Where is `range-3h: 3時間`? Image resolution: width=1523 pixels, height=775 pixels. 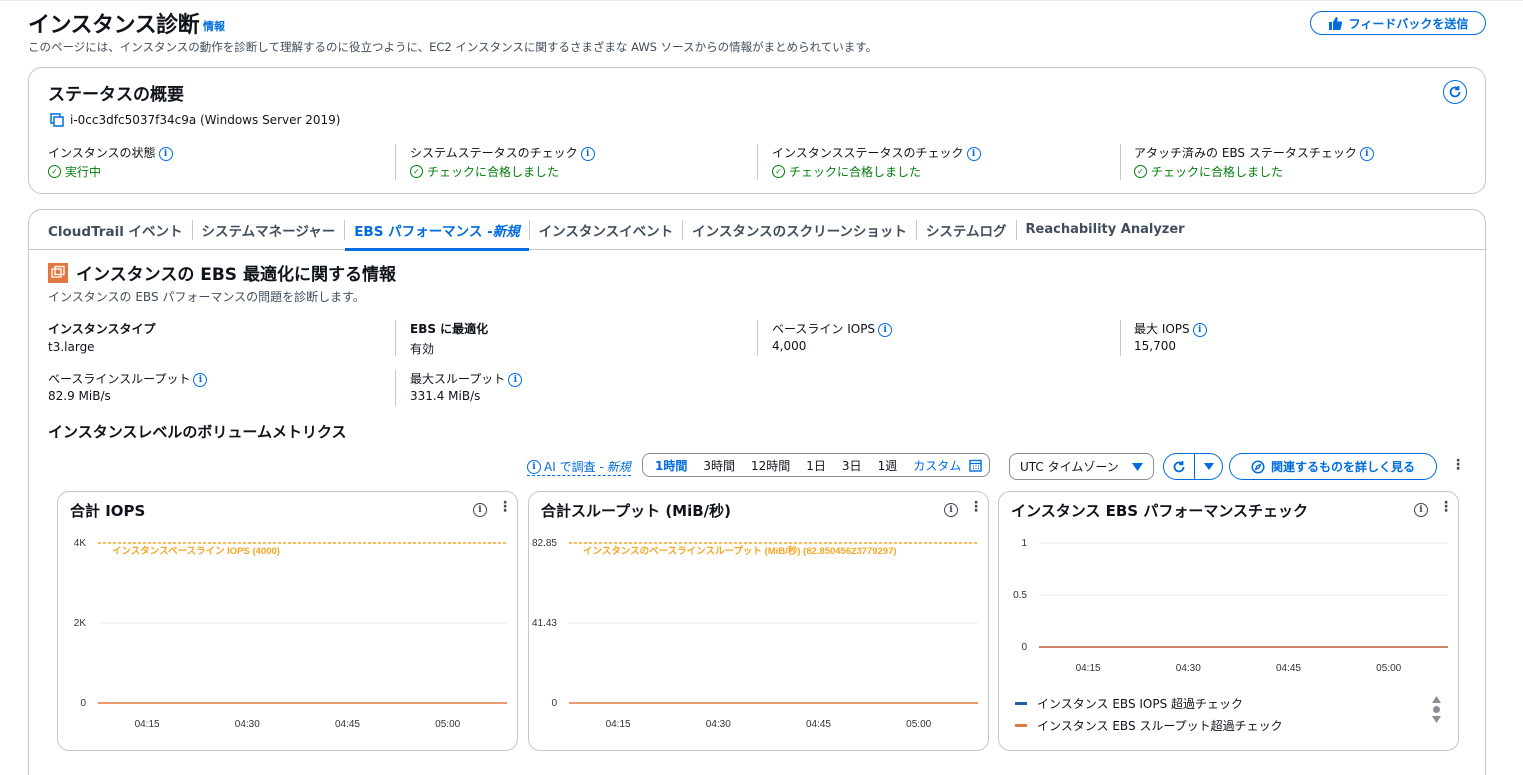
range-3h: 3時間 is located at coordinates (719, 465).